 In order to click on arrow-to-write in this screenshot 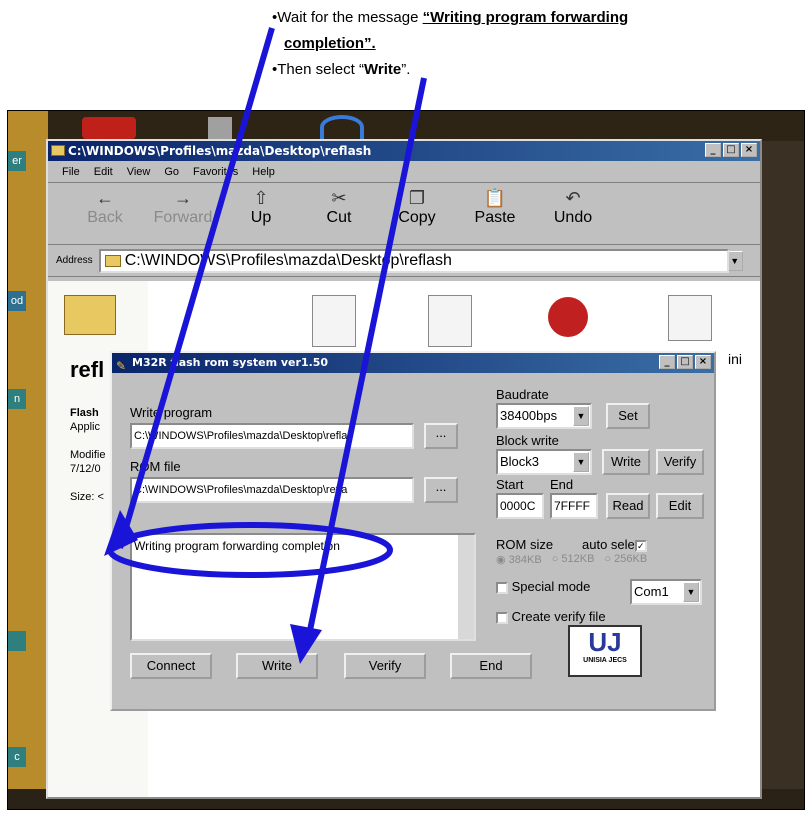, I will do `click(366, 359)`.